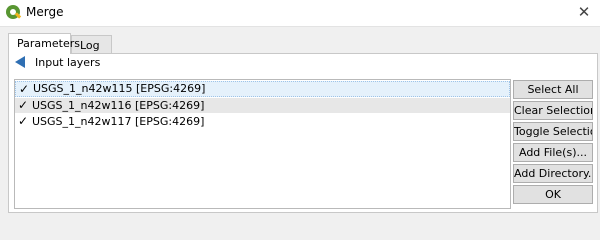 The height and width of the screenshot is (240, 600). Describe the element at coordinates (300, 13) in the screenshot. I see `title-bar: Merge ✕` at that location.